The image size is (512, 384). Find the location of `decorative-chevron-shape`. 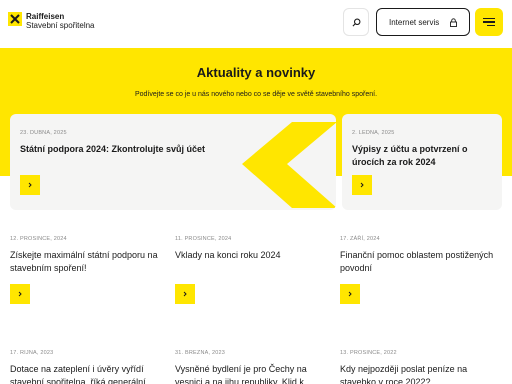

decorative-chevron-shape is located at coordinates (289, 165).